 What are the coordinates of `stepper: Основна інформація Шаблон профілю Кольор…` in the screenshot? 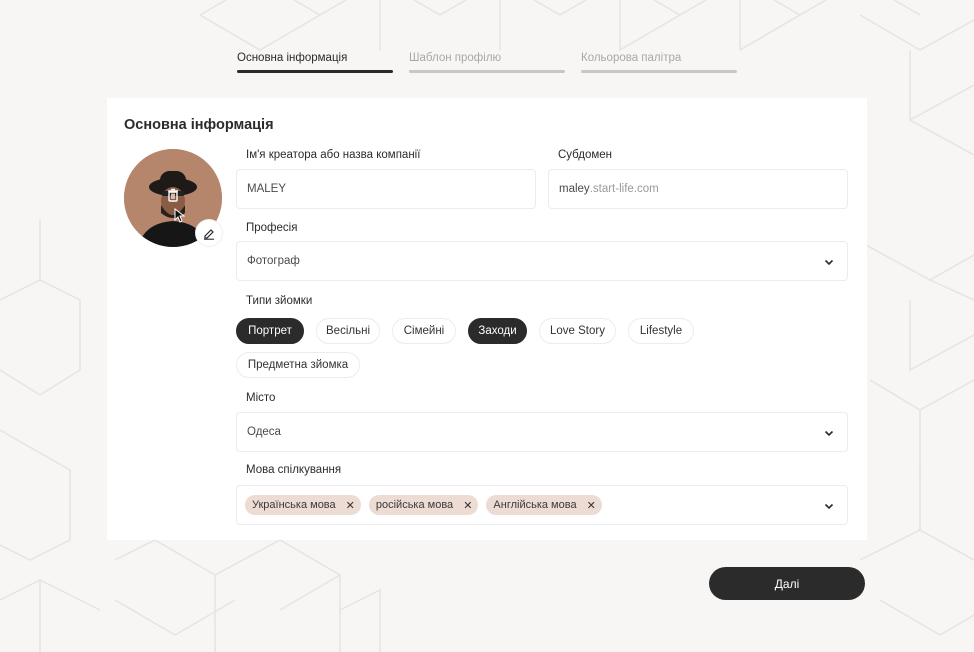 It's located at (487, 62).